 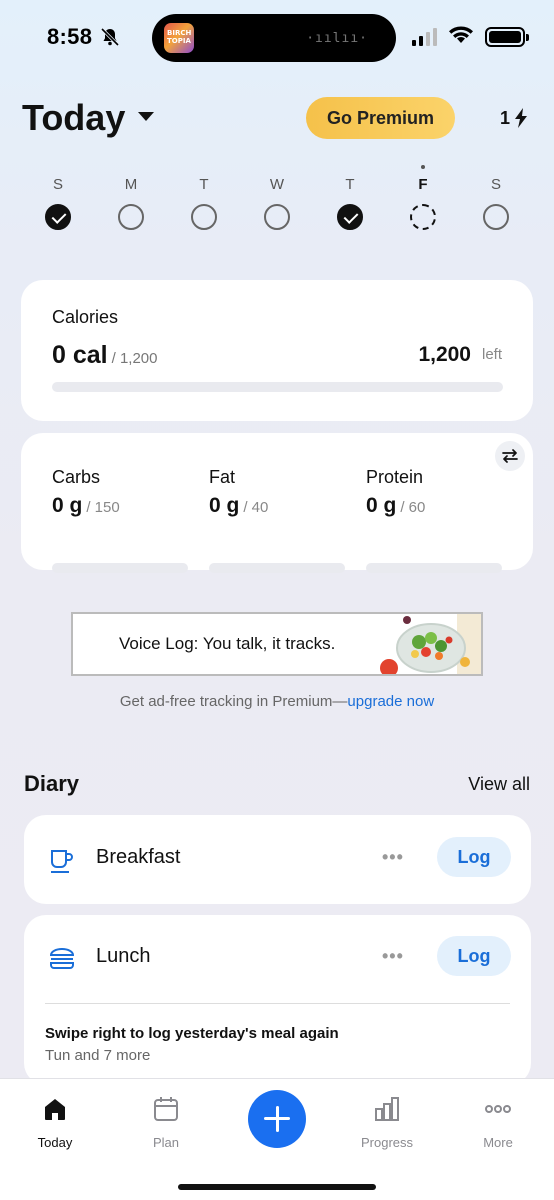 I want to click on caret-down-icon, so click(x=146, y=116).